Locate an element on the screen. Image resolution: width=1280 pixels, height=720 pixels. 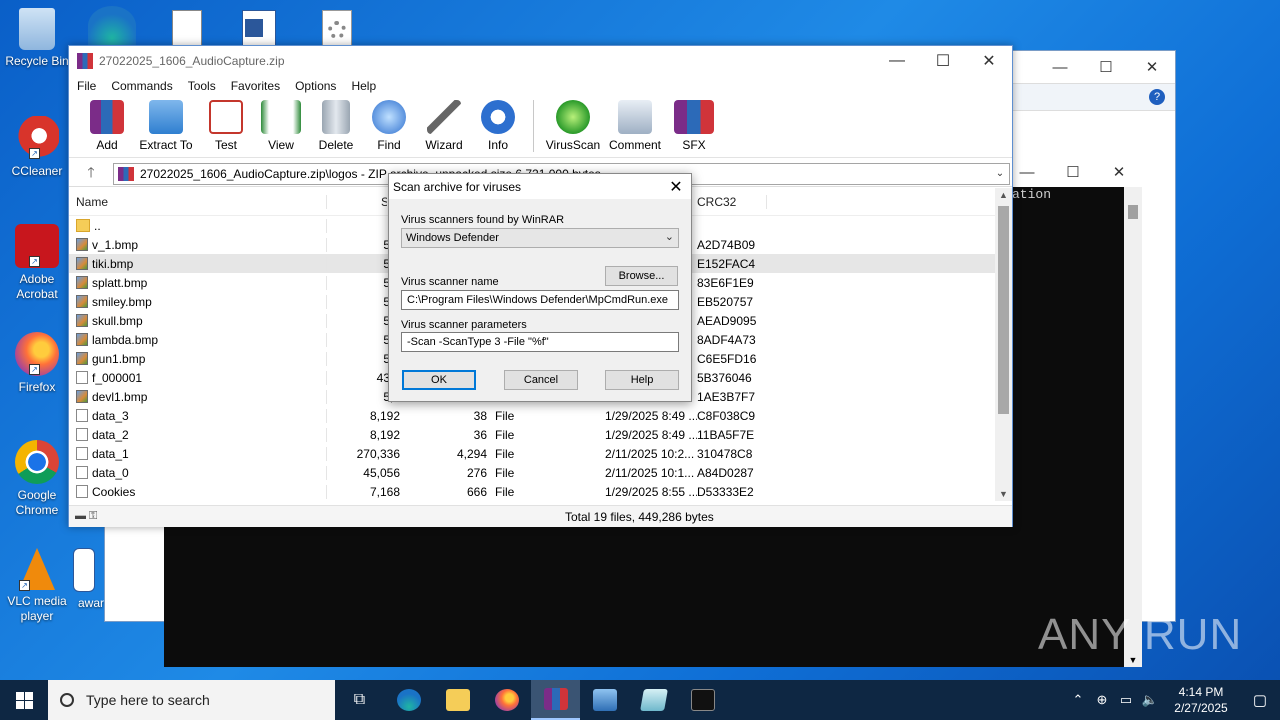
desktop-icon-google-chrome: Google Chrome is located at coordinates (37, 479).